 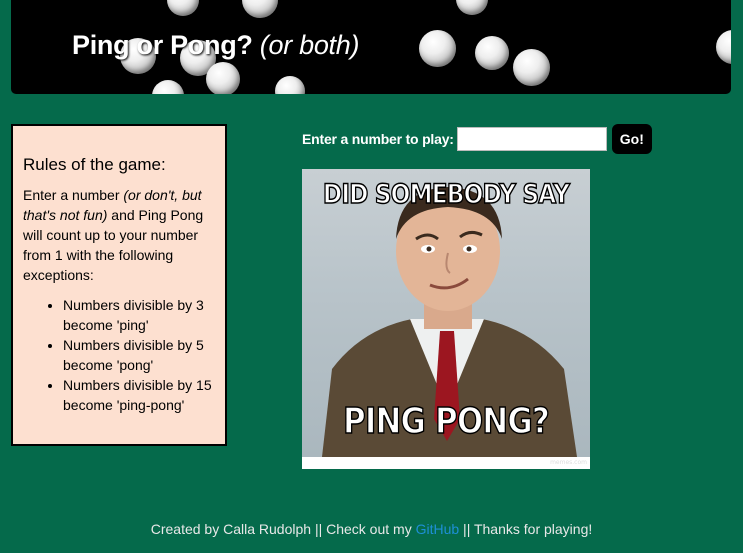 What do you see at coordinates (526, 529) in the screenshot?
I see `footer-thanks: || Thanks for playing!` at bounding box center [526, 529].